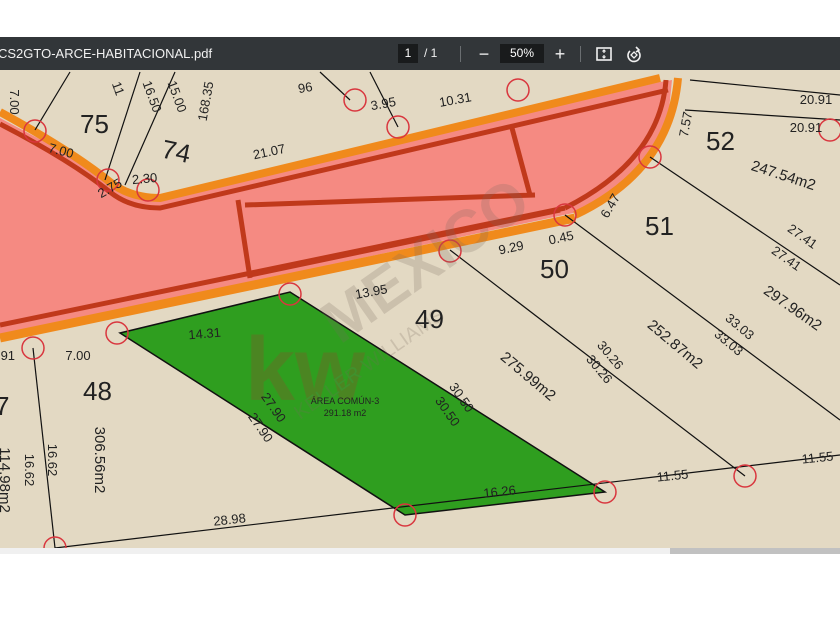 The height and width of the screenshot is (630, 840). Describe the element at coordinates (144, 178) in the screenshot. I see `dim: 2.30` at that location.